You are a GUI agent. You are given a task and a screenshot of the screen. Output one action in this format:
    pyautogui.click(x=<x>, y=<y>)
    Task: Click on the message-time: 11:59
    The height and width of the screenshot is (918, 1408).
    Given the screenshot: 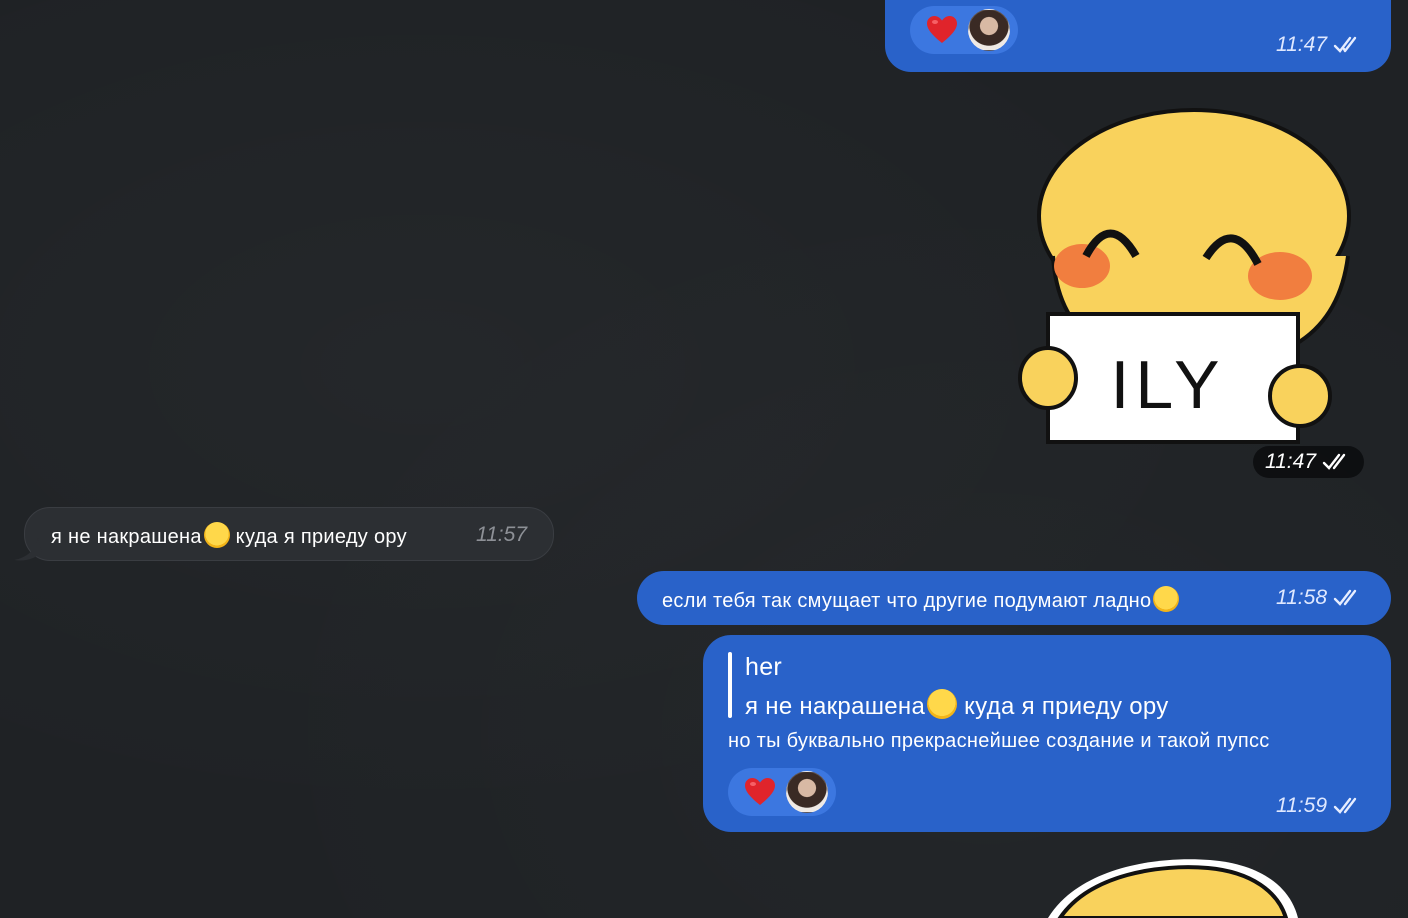 What is the action you would take?
    pyautogui.click(x=1319, y=806)
    